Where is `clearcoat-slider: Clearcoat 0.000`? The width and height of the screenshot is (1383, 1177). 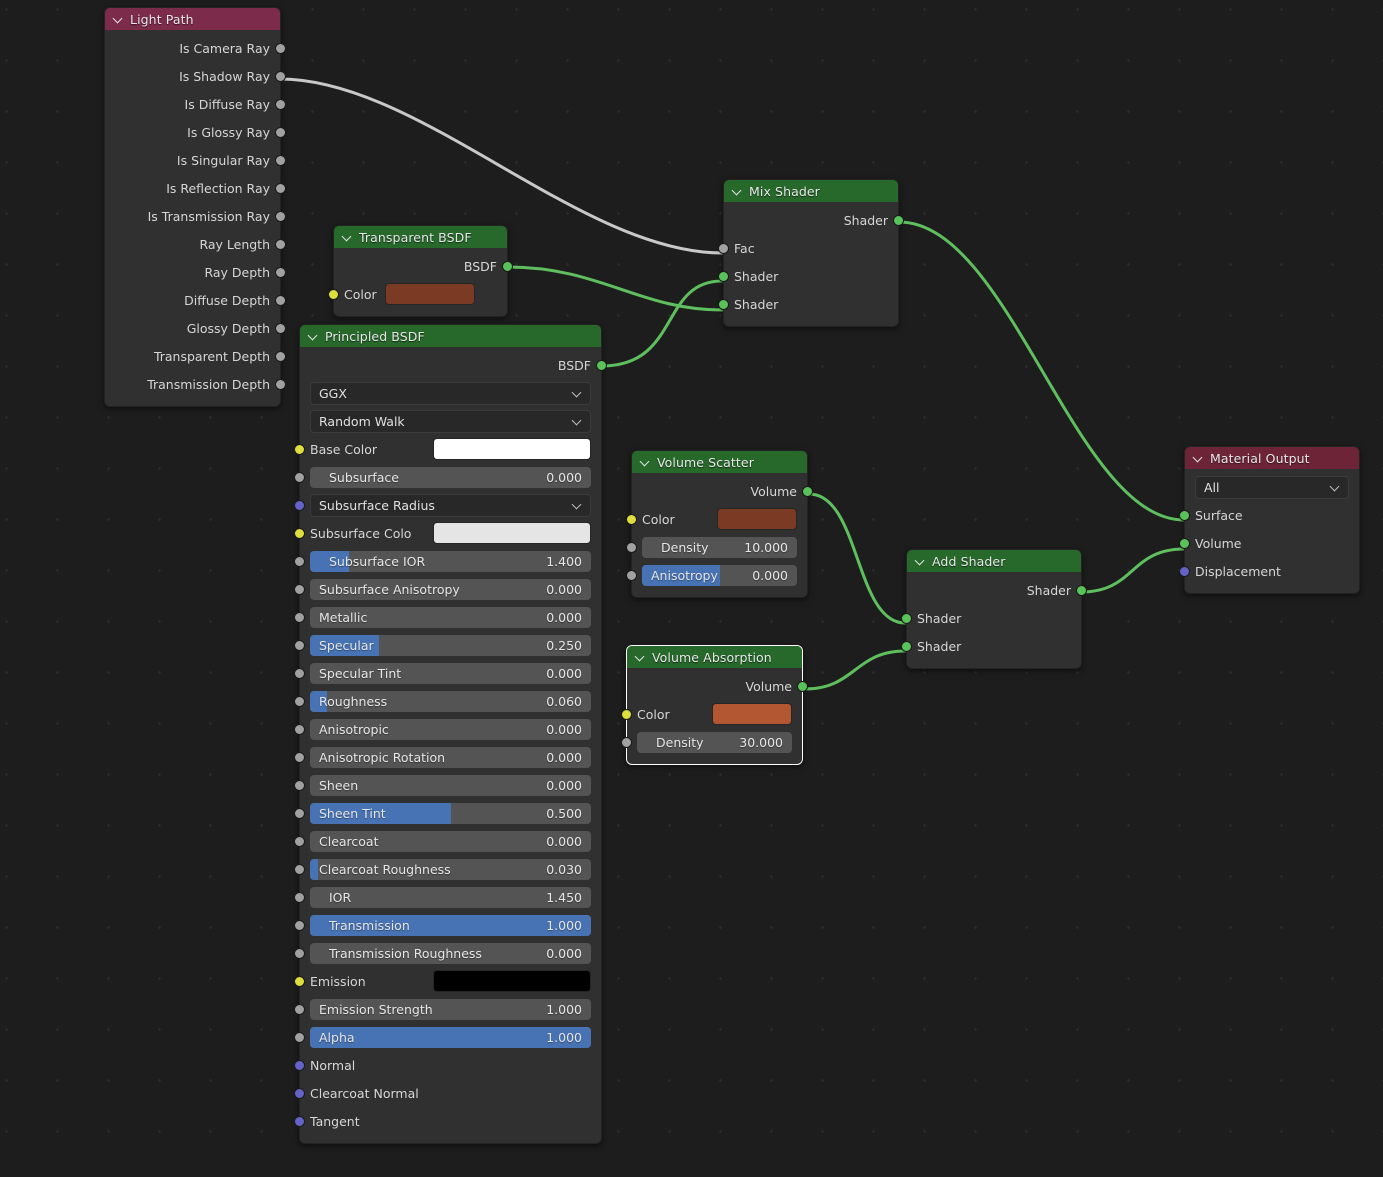 clearcoat-slider: Clearcoat 0.000 is located at coordinates (450, 841).